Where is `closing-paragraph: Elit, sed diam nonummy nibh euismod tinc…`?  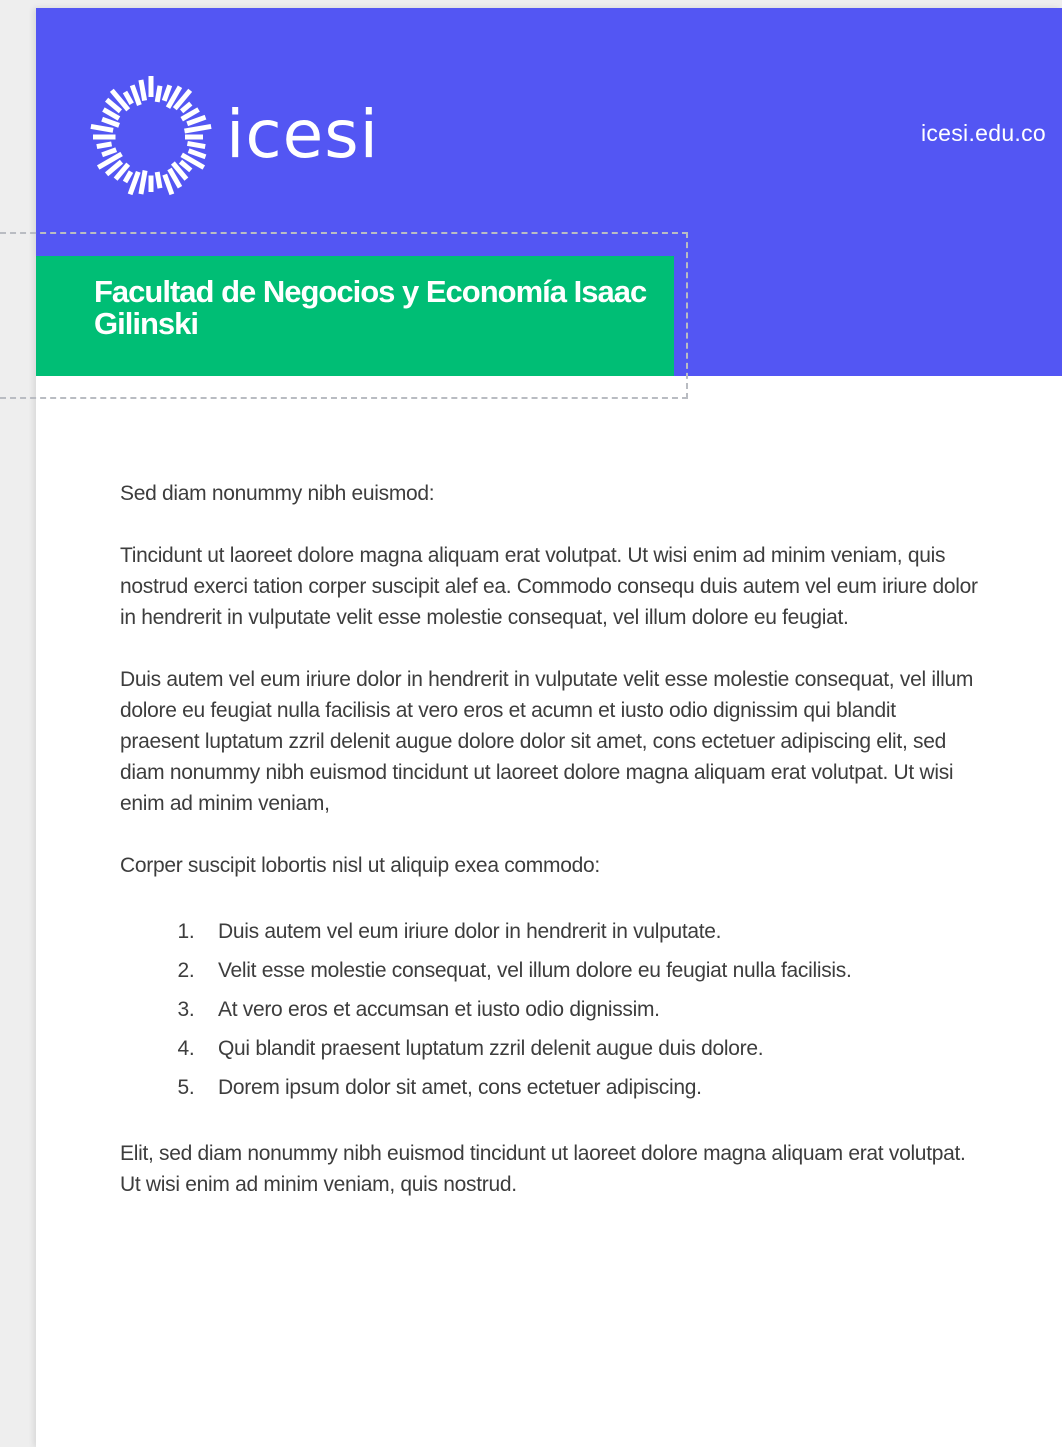
closing-paragraph: Elit, sed diam nonummy nibh euismod tinc… is located at coordinates (543, 1169).